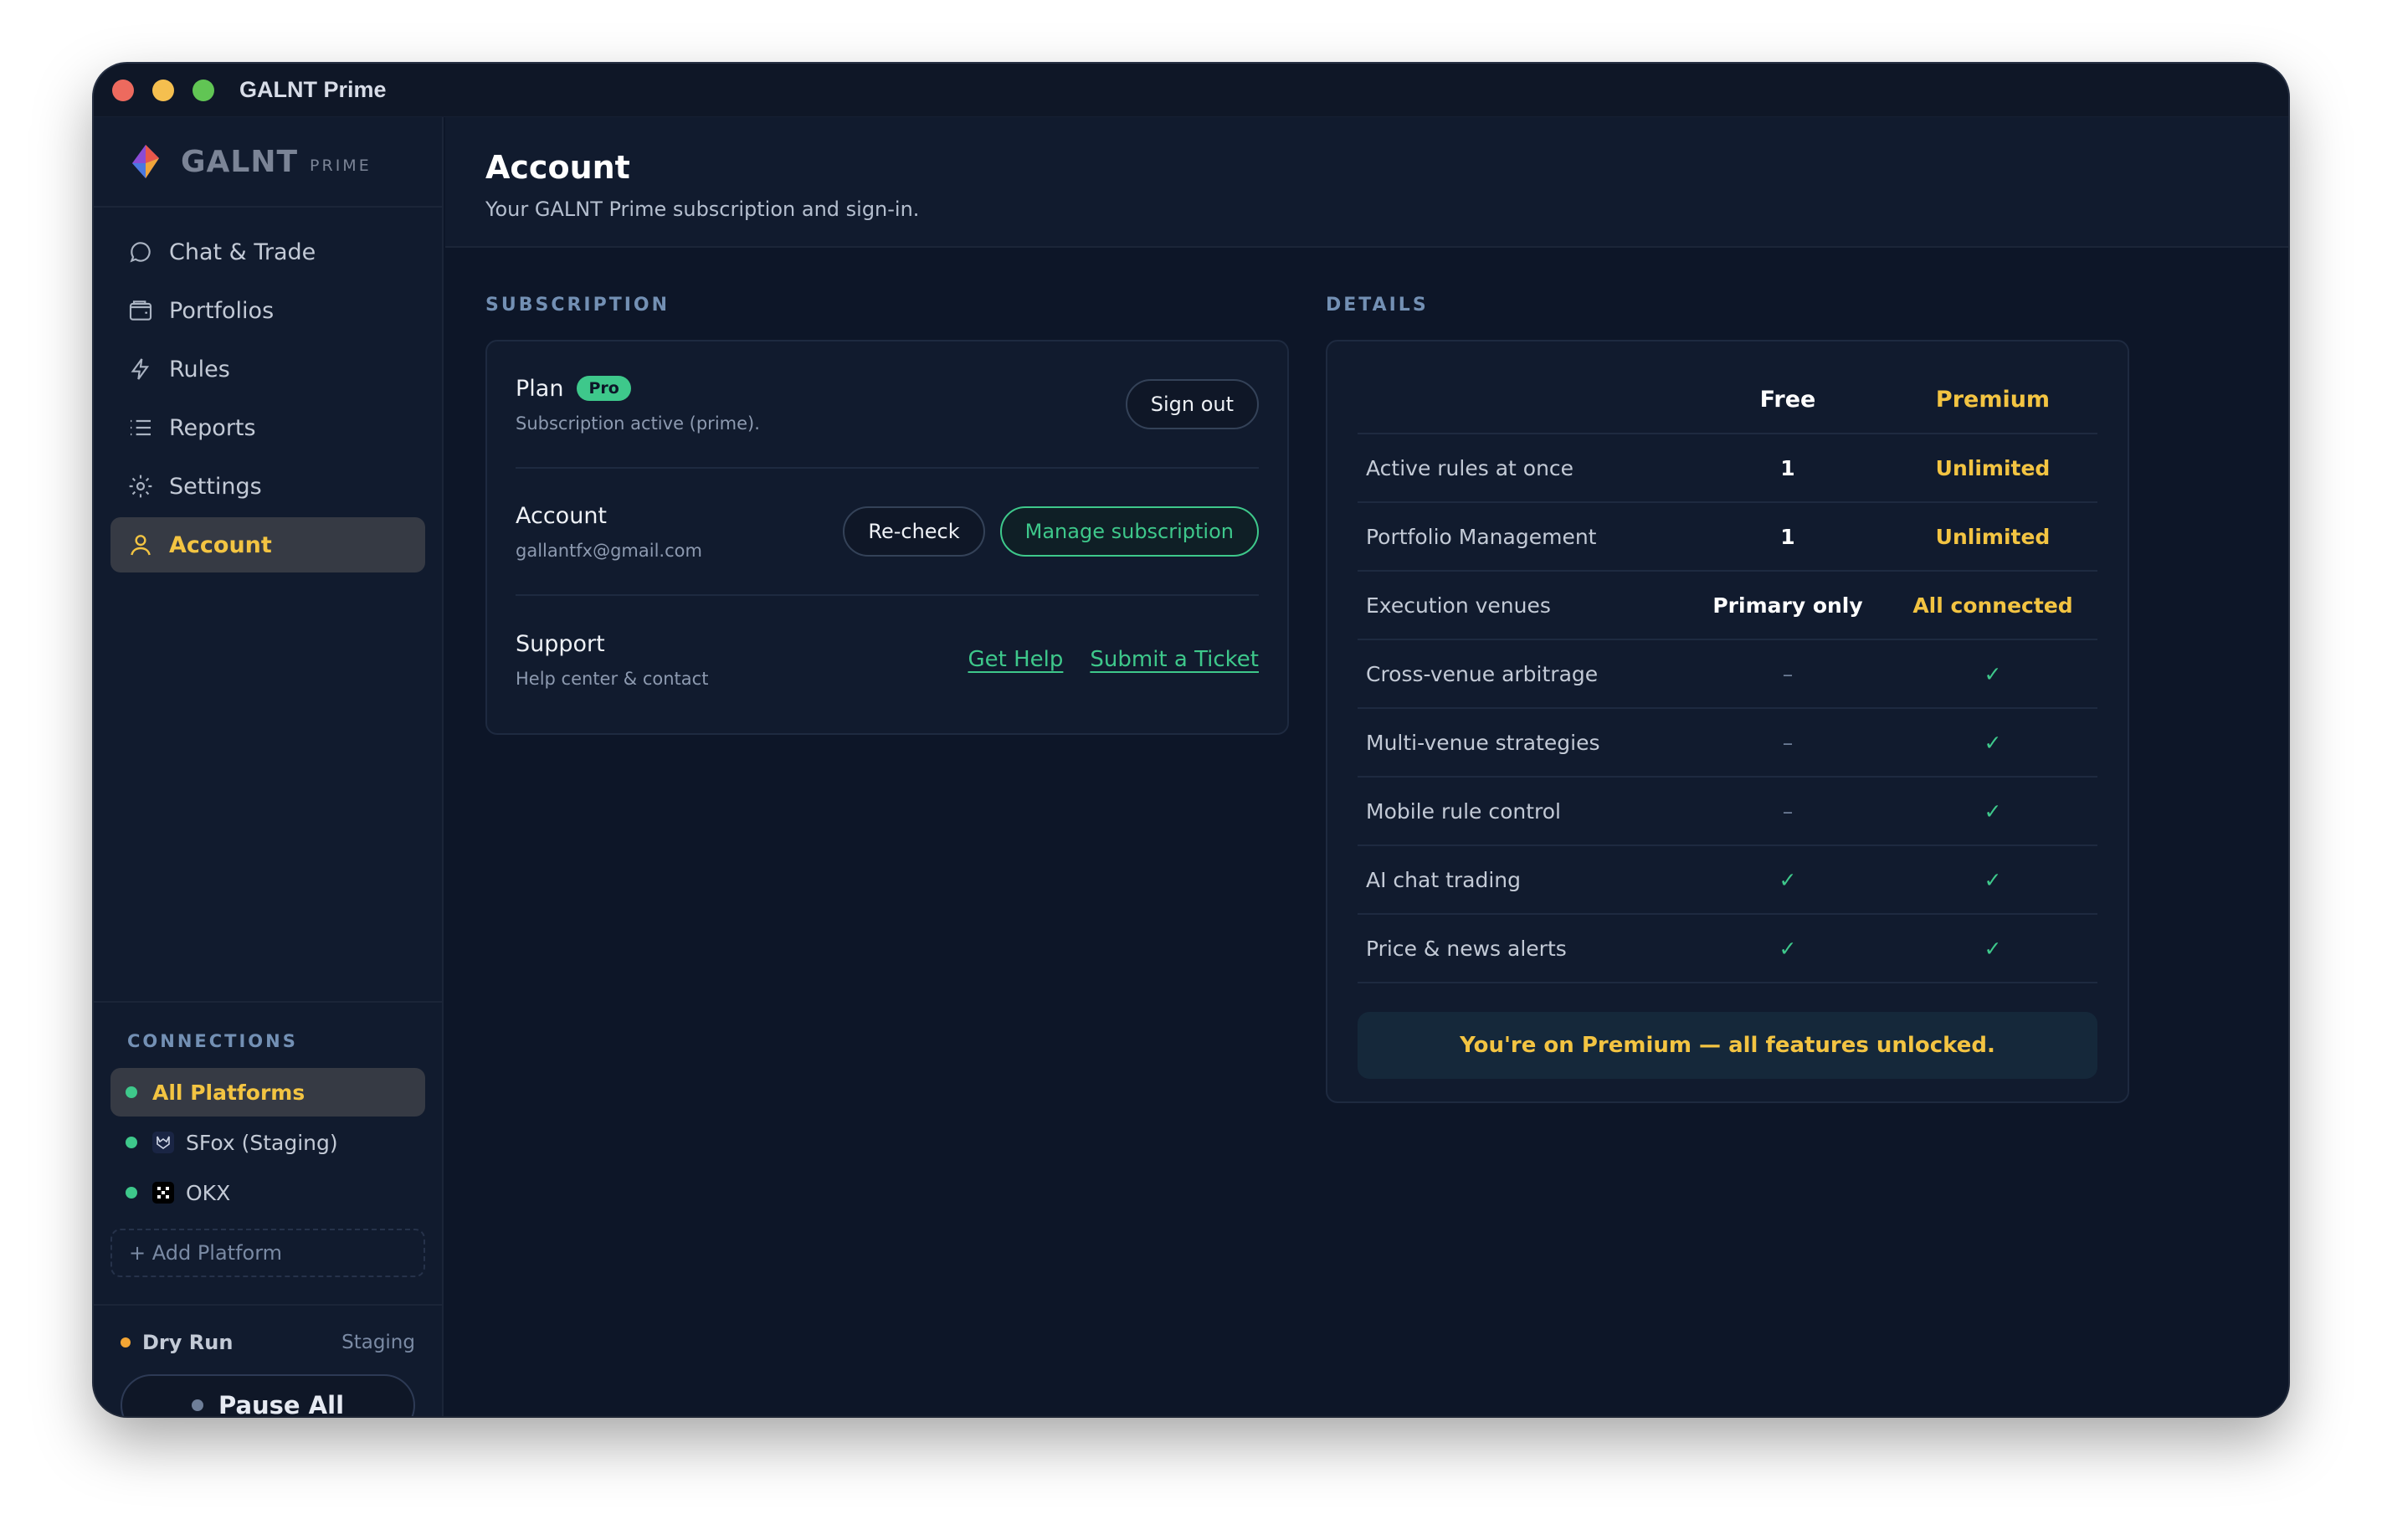  I want to click on window-controls, so click(163, 90).